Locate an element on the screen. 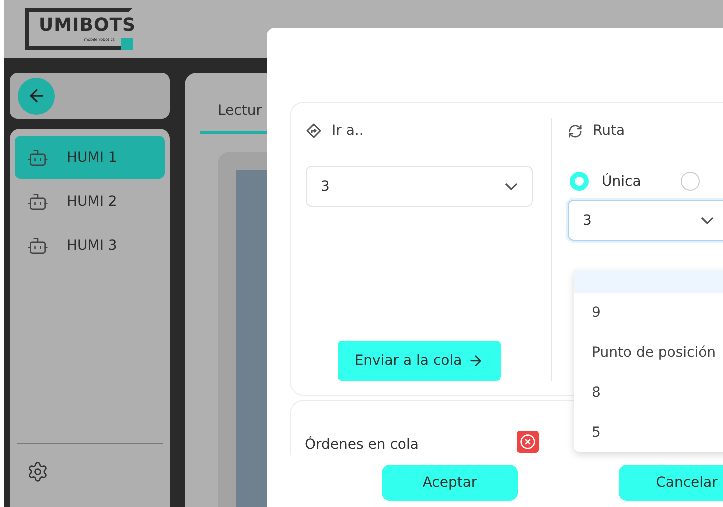 The image size is (723, 507). settings-icon is located at coordinates (38, 472).